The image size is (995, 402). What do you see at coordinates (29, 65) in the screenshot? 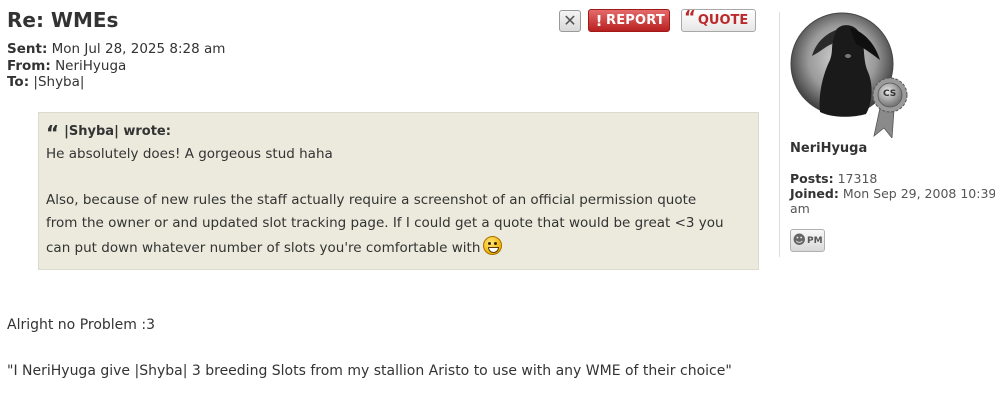
I see `from-label: From:` at bounding box center [29, 65].